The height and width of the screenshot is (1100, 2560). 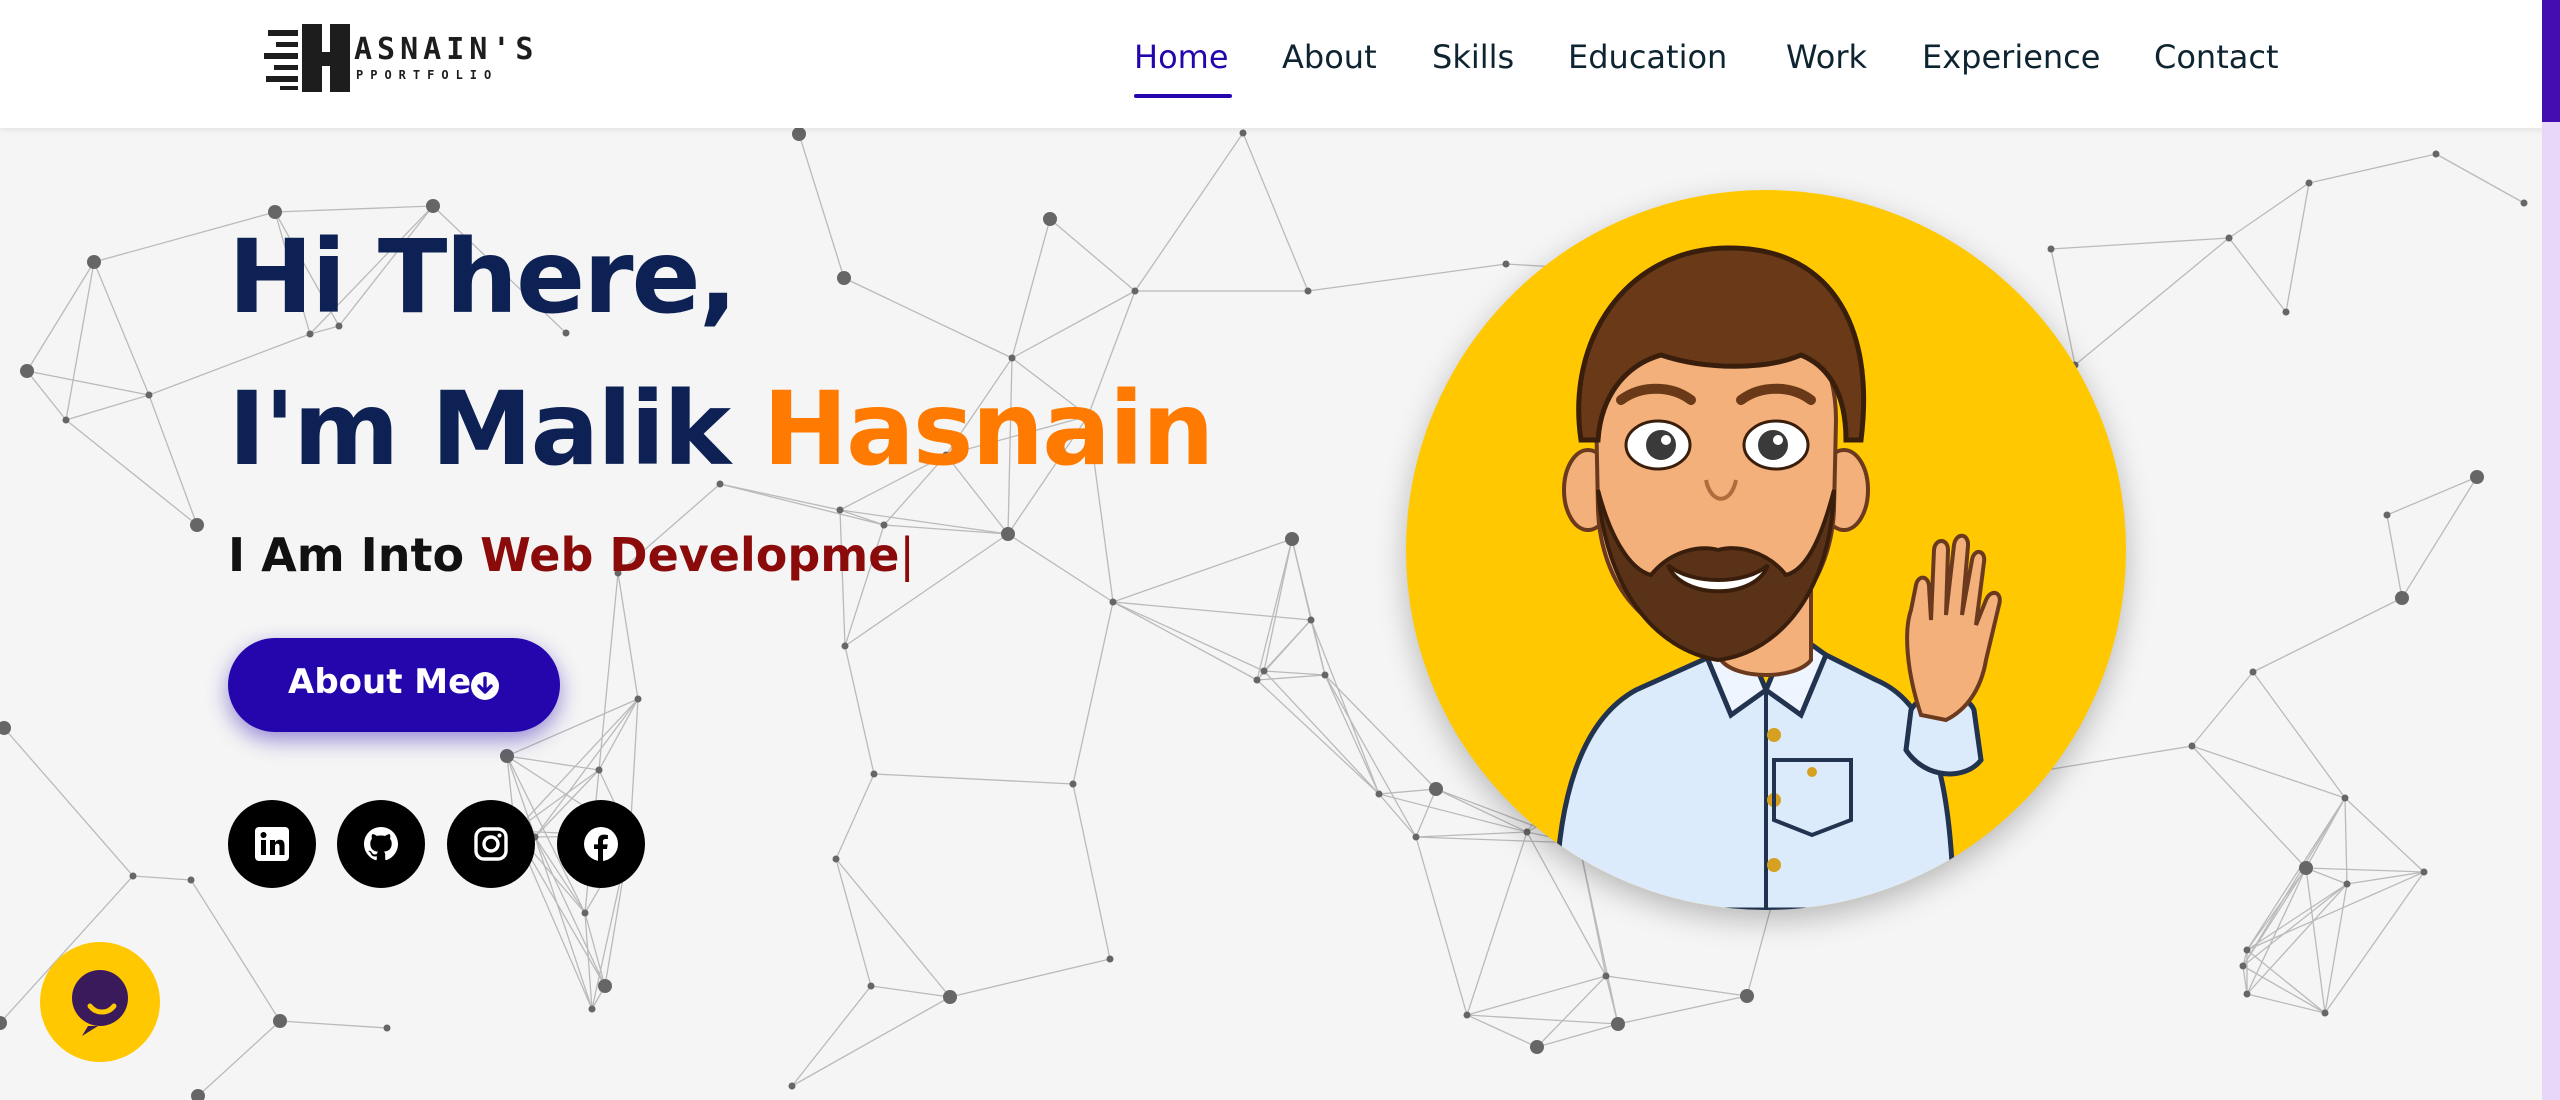 I want to click on nav-link-experience: Experience, so click(x=2011, y=57).